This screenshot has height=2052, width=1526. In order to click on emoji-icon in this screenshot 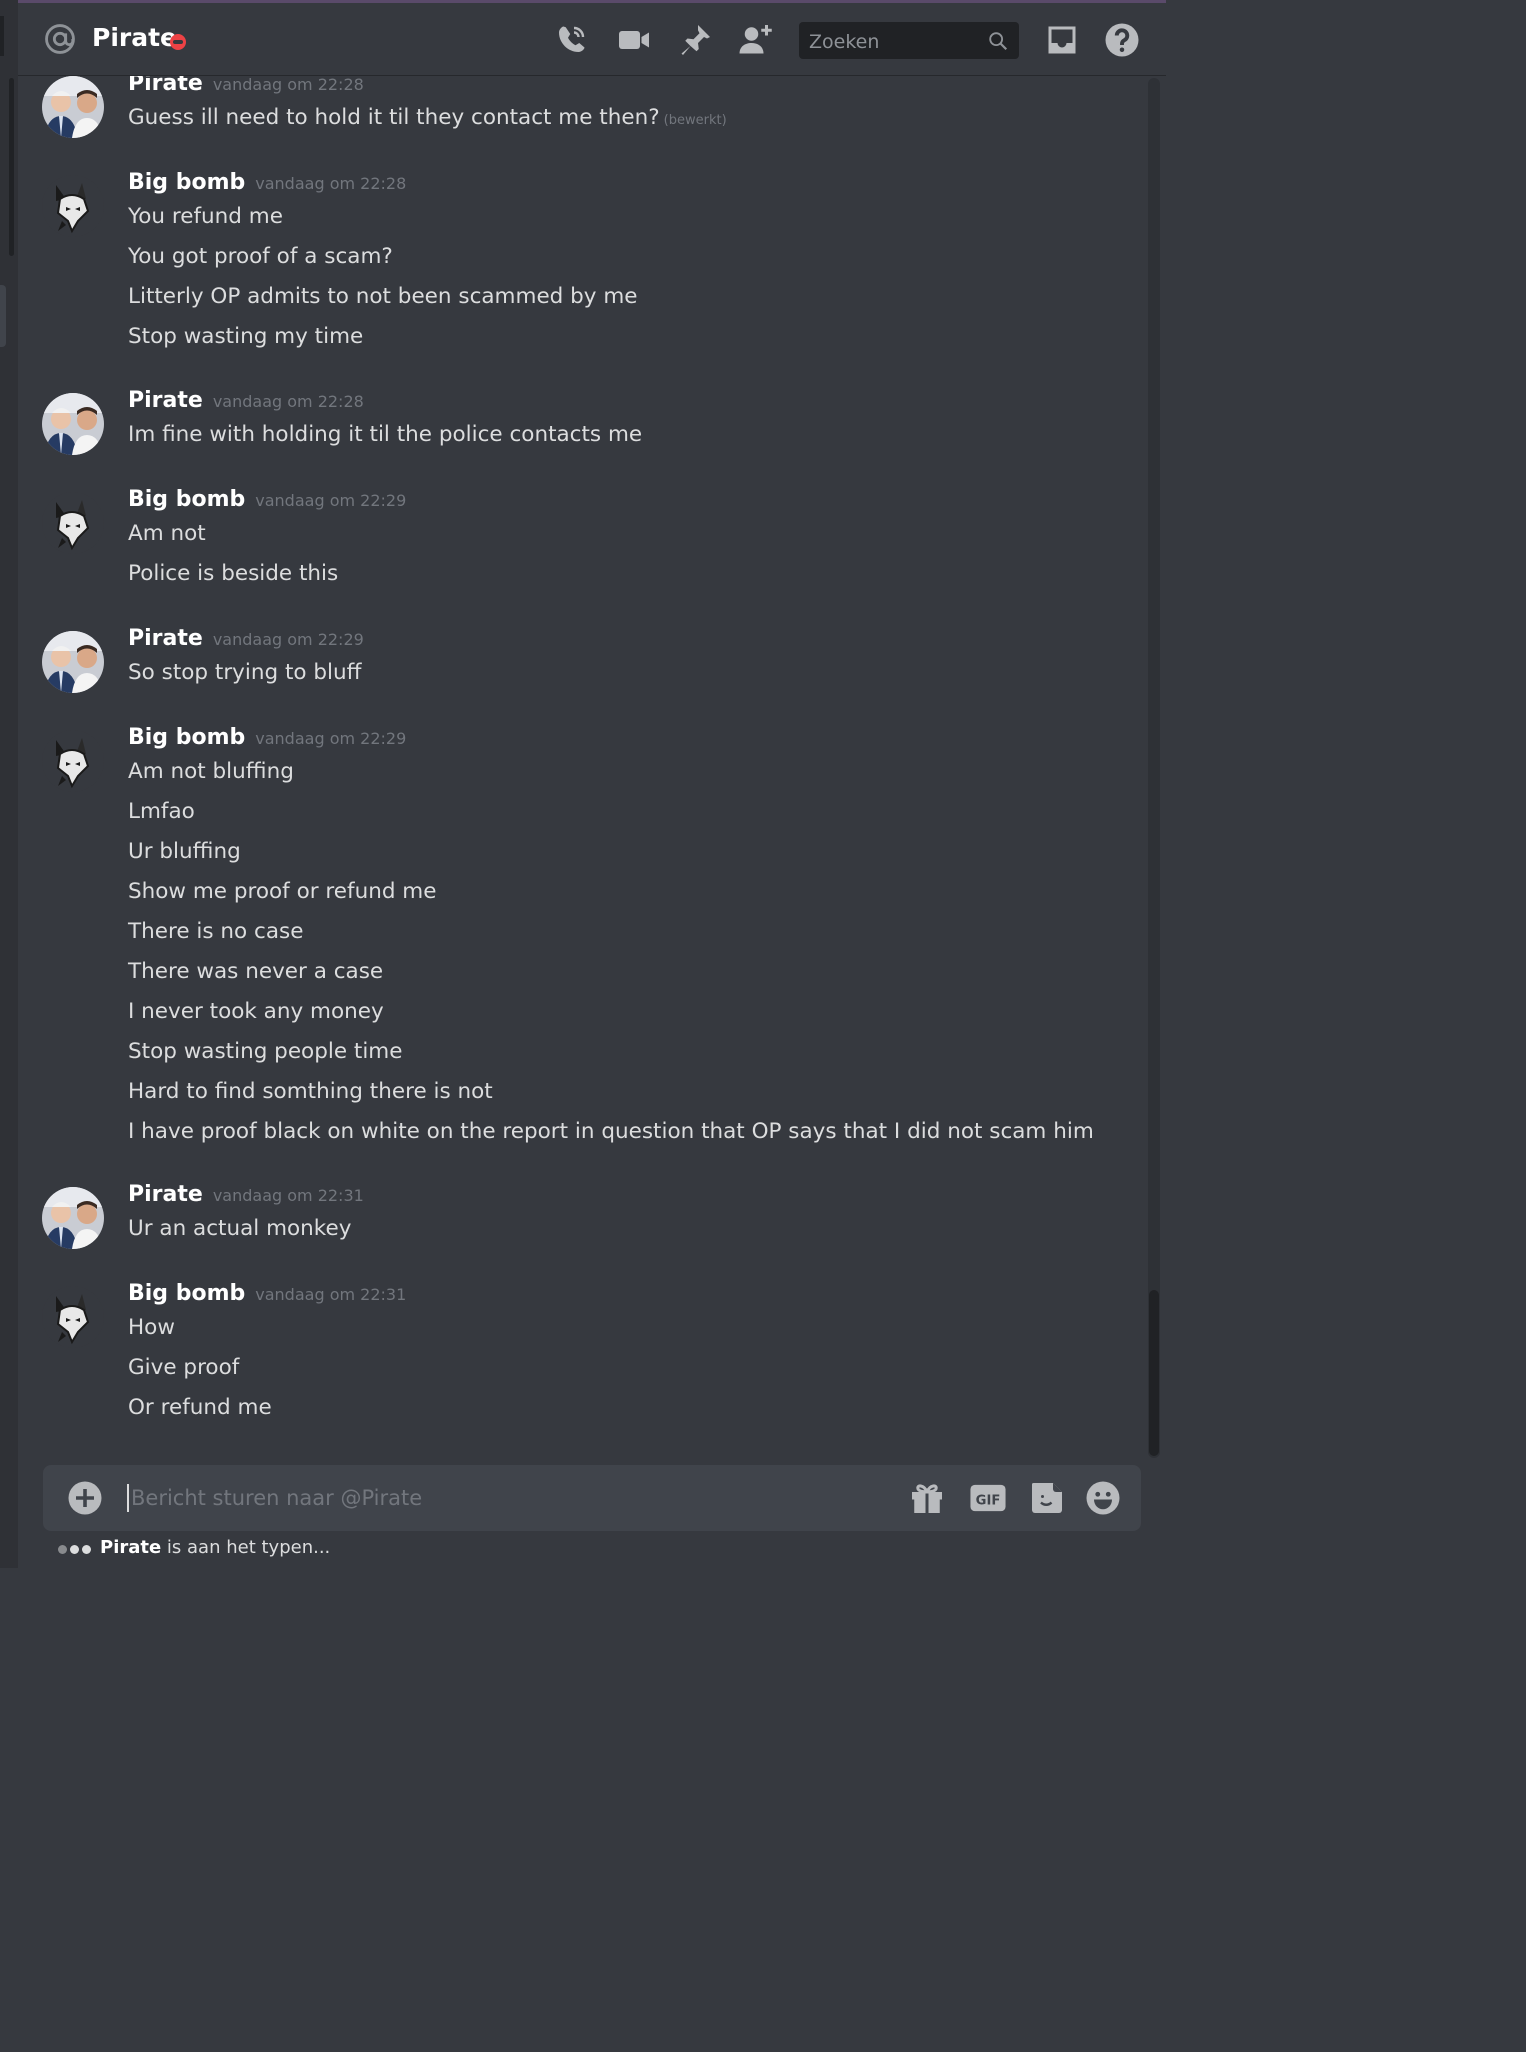, I will do `click(1103, 1498)`.